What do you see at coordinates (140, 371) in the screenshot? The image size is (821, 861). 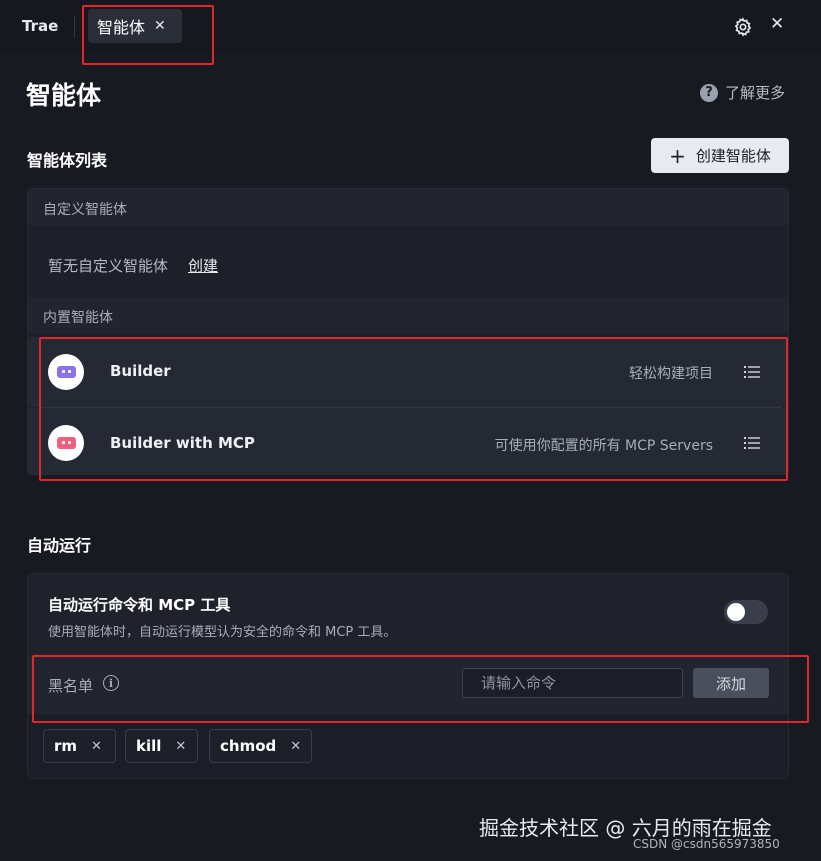 I see `agent-name: Builder` at bounding box center [140, 371].